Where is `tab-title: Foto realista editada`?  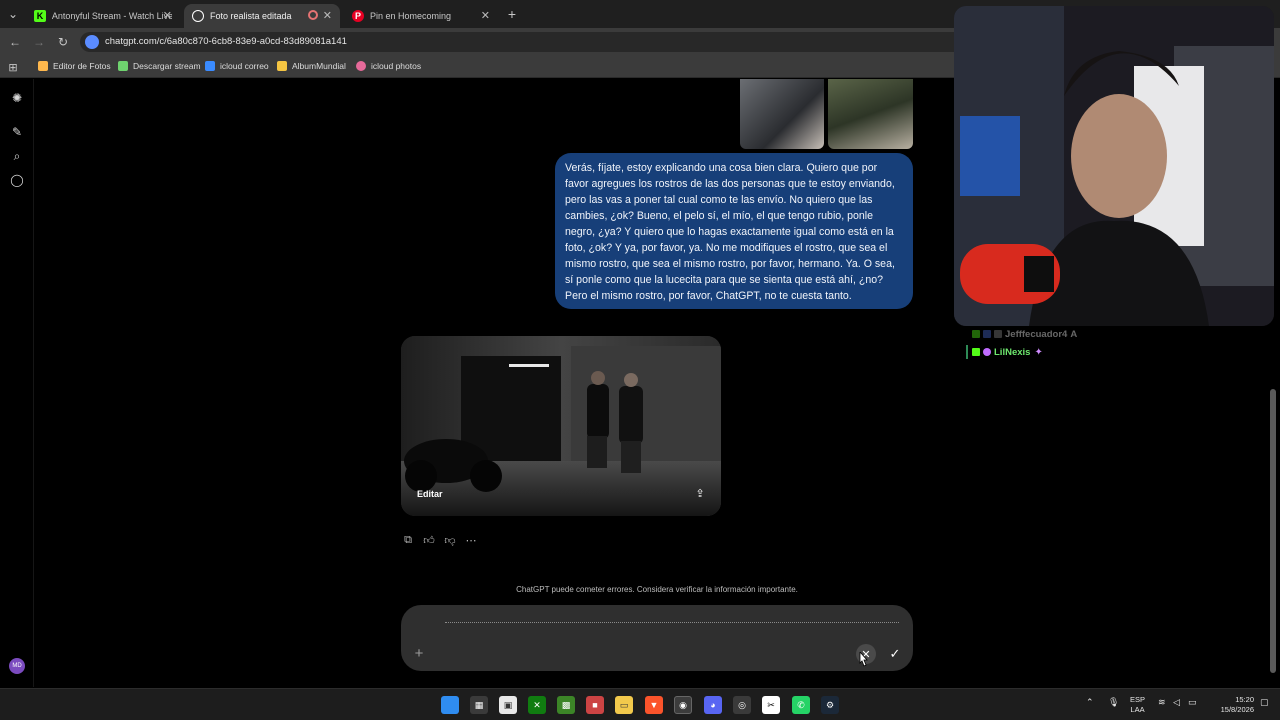
tab-title: Foto realista editada is located at coordinates (251, 16).